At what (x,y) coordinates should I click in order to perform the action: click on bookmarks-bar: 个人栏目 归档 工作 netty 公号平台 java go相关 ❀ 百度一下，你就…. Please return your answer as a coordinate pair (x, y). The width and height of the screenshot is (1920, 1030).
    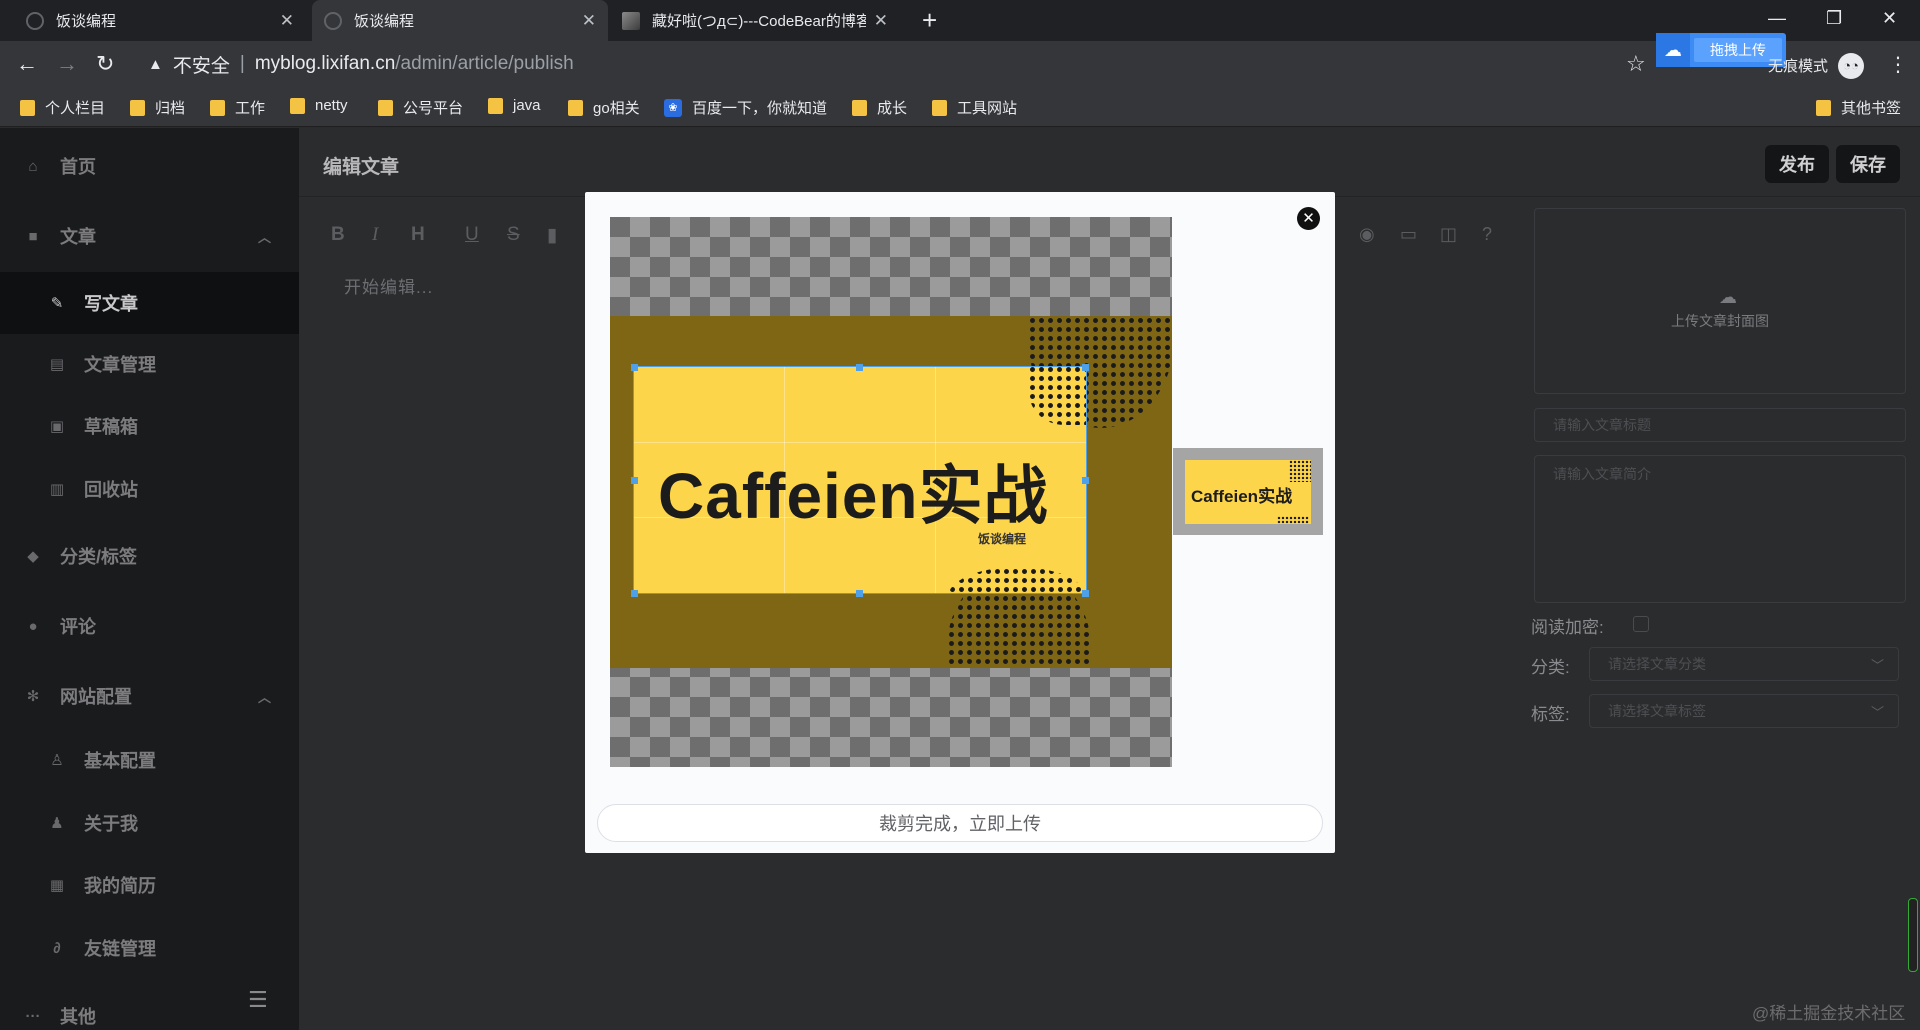
    Looking at the image, I should click on (960, 107).